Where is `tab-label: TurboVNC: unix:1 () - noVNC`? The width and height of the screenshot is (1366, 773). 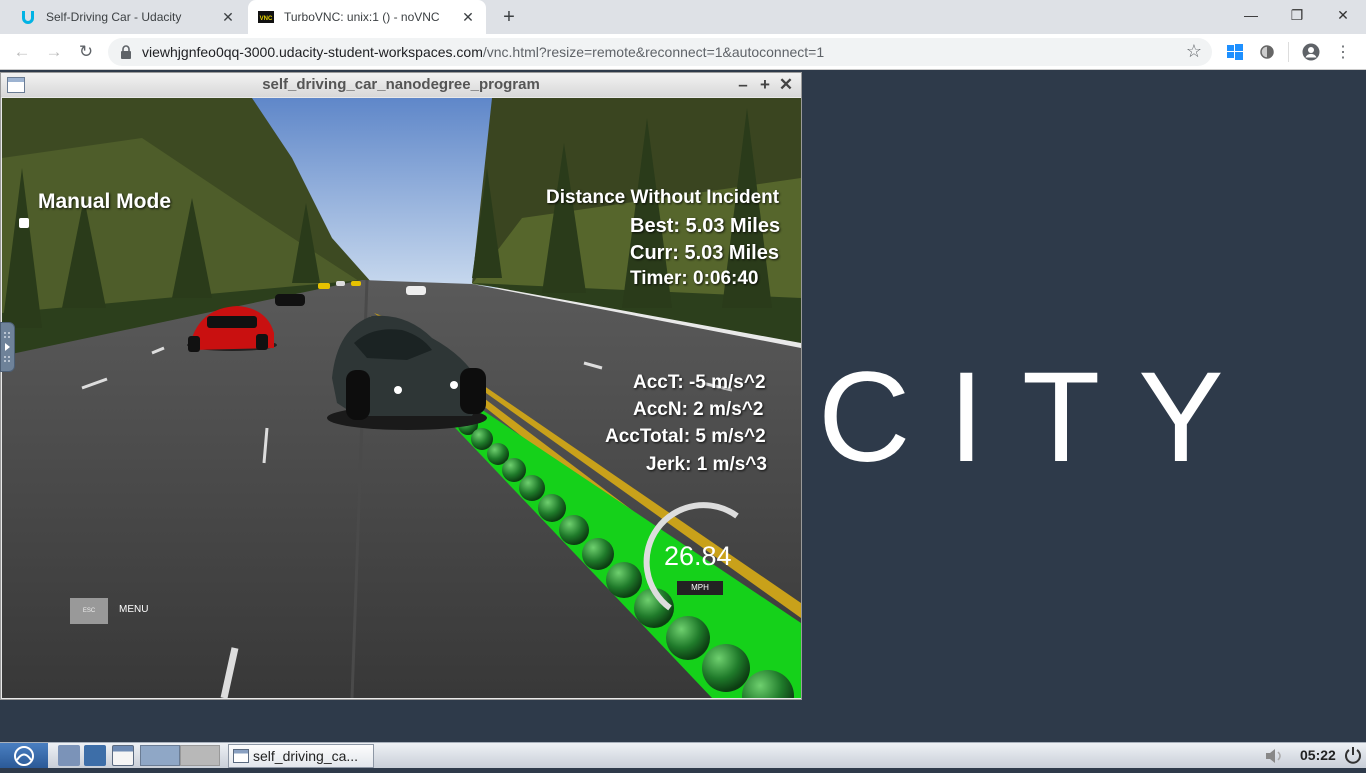 tab-label: TurboVNC: unix:1 () - noVNC is located at coordinates (362, 17).